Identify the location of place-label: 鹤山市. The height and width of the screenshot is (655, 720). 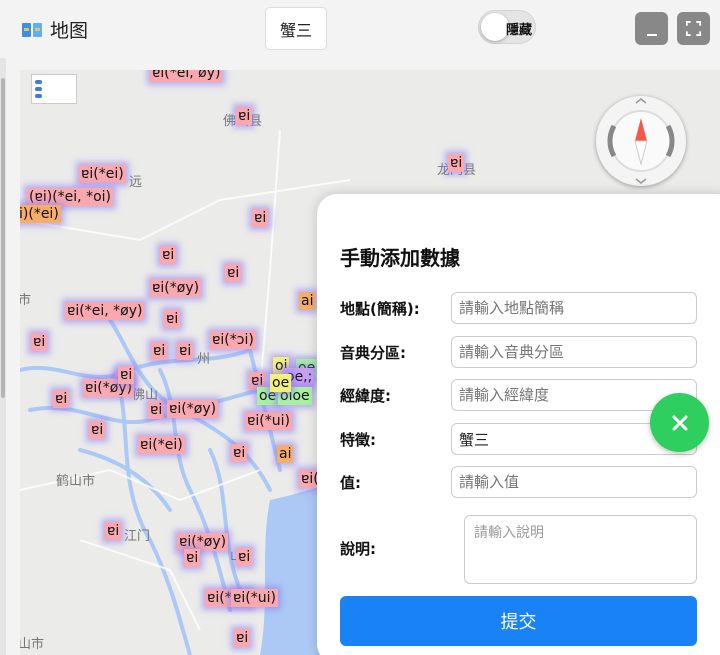
(76, 481).